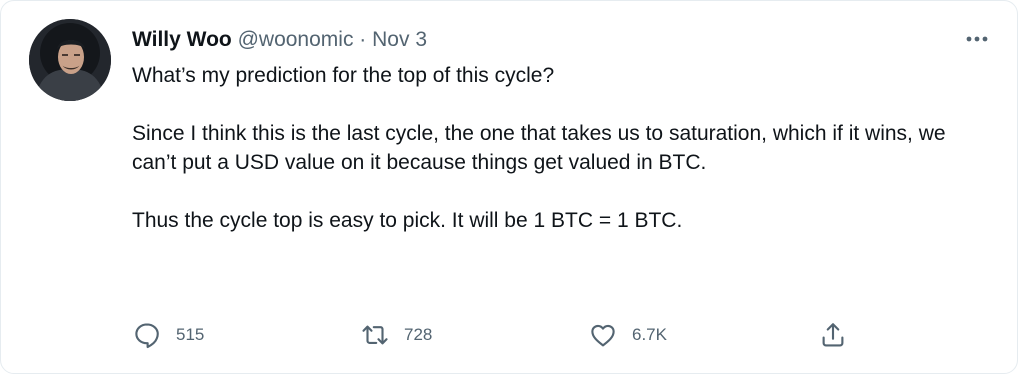 The height and width of the screenshot is (374, 1018). What do you see at coordinates (182, 39) in the screenshot?
I see `author-name: Willy Woo` at bounding box center [182, 39].